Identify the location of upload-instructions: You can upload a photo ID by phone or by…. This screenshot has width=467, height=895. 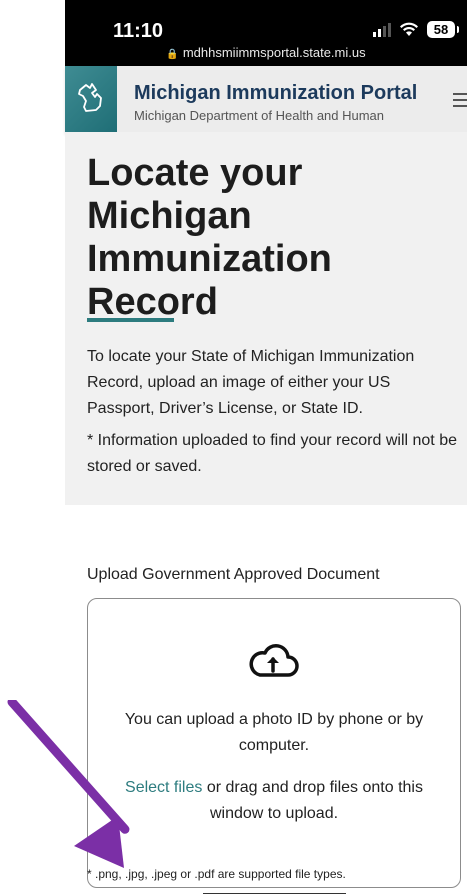
(274, 732).